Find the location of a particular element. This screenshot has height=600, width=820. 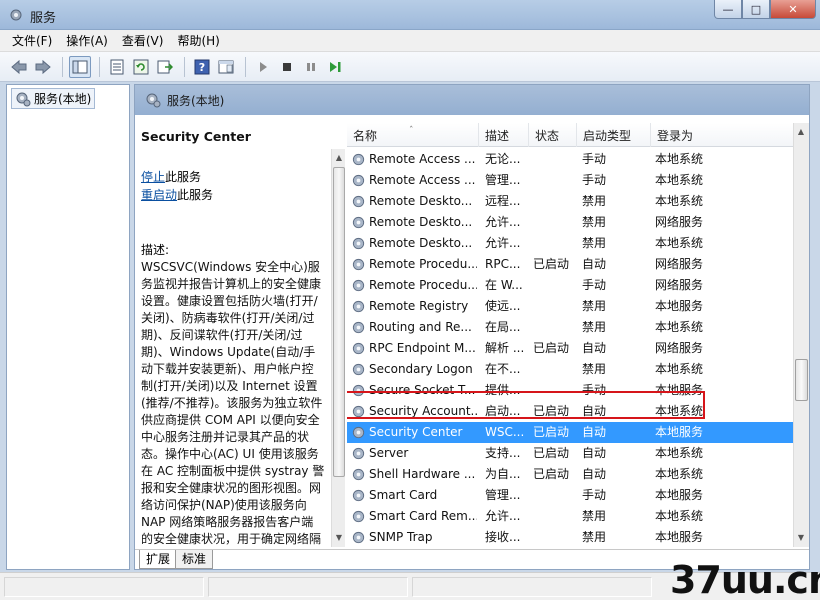

status-segment is located at coordinates (532, 587).